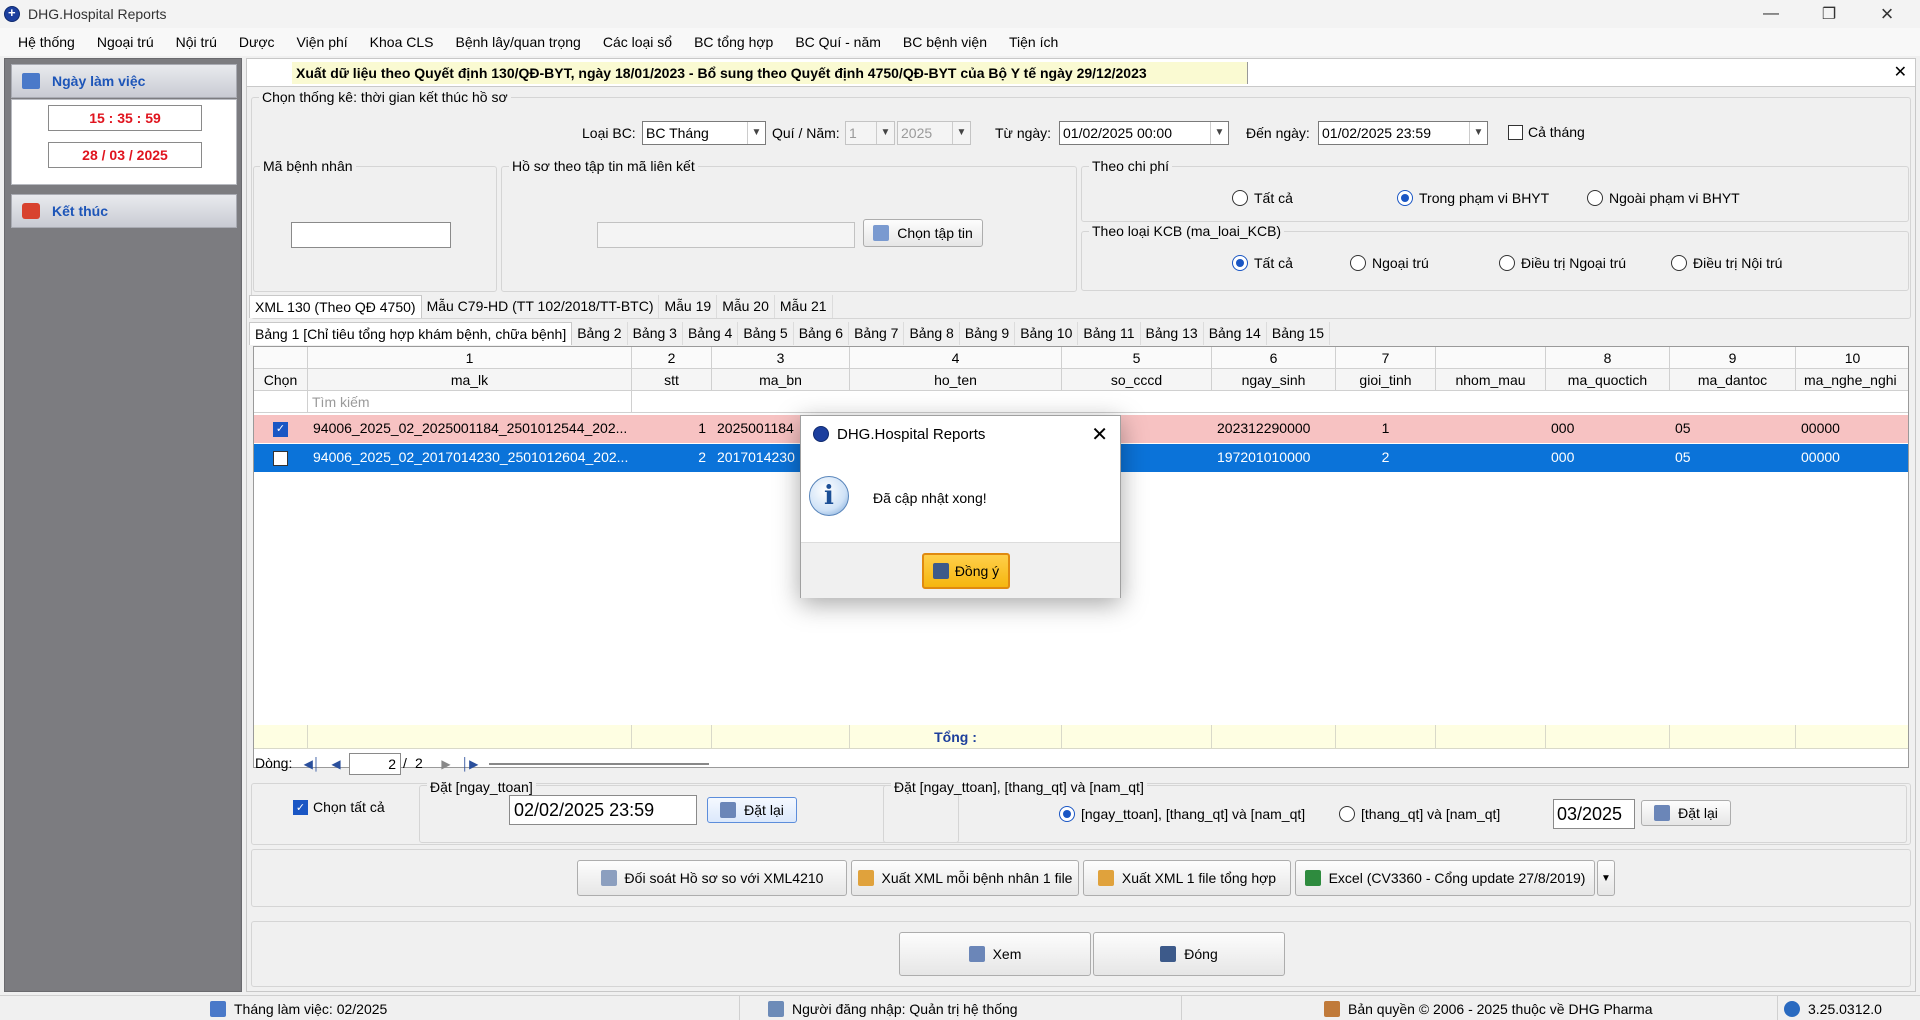 The width and height of the screenshot is (1920, 1020). I want to click on col-header-ma-nghe-nghiep: ma_nghe_nghi, so click(1852, 380).